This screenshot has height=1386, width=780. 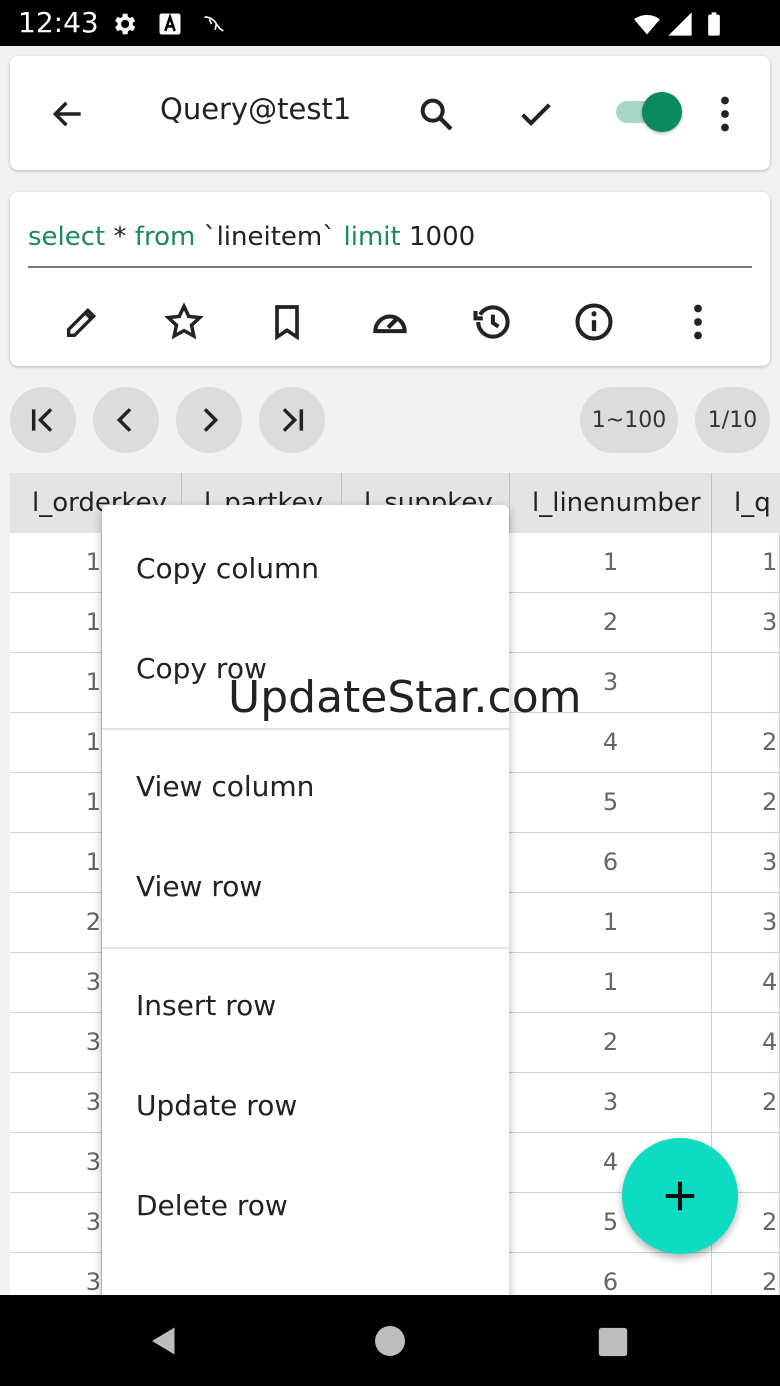 I want to click on nav-recents-icon, so click(x=613, y=1342).